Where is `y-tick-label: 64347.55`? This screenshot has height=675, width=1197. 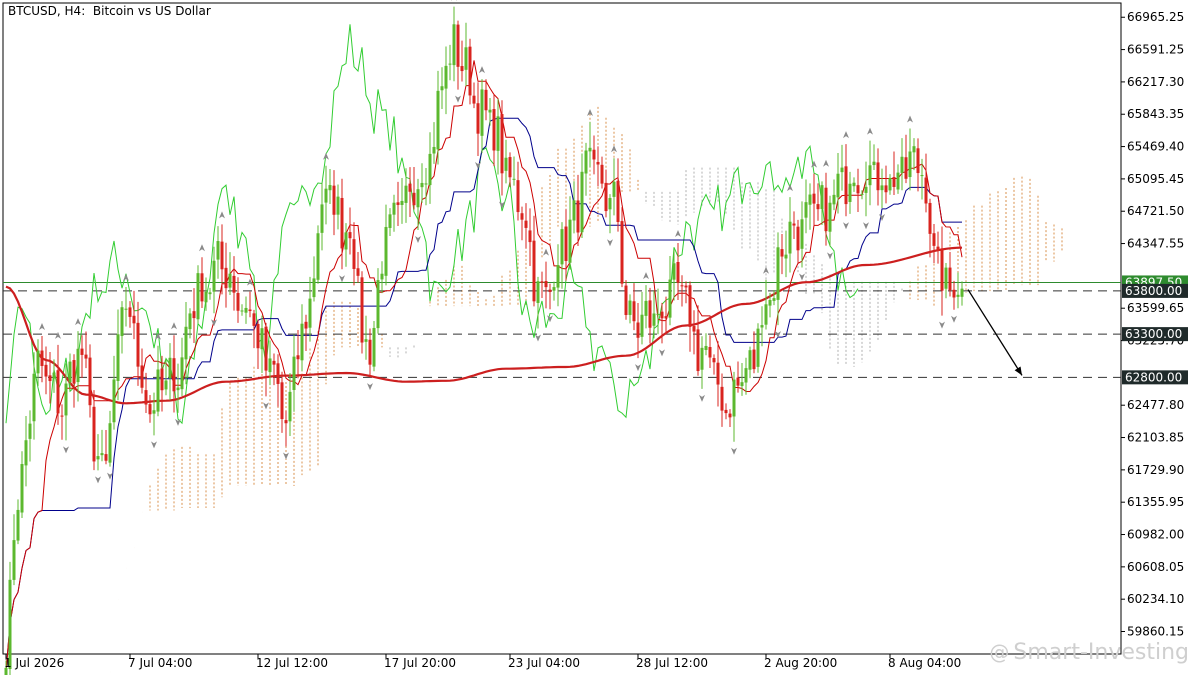
y-tick-label: 64347.55 is located at coordinates (1155, 244).